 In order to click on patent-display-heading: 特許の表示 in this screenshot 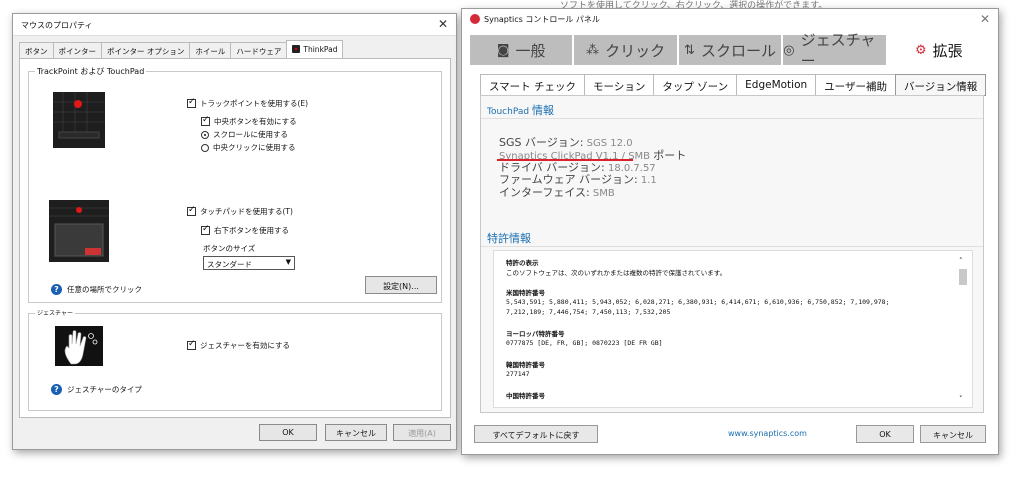, I will do `click(522, 263)`.